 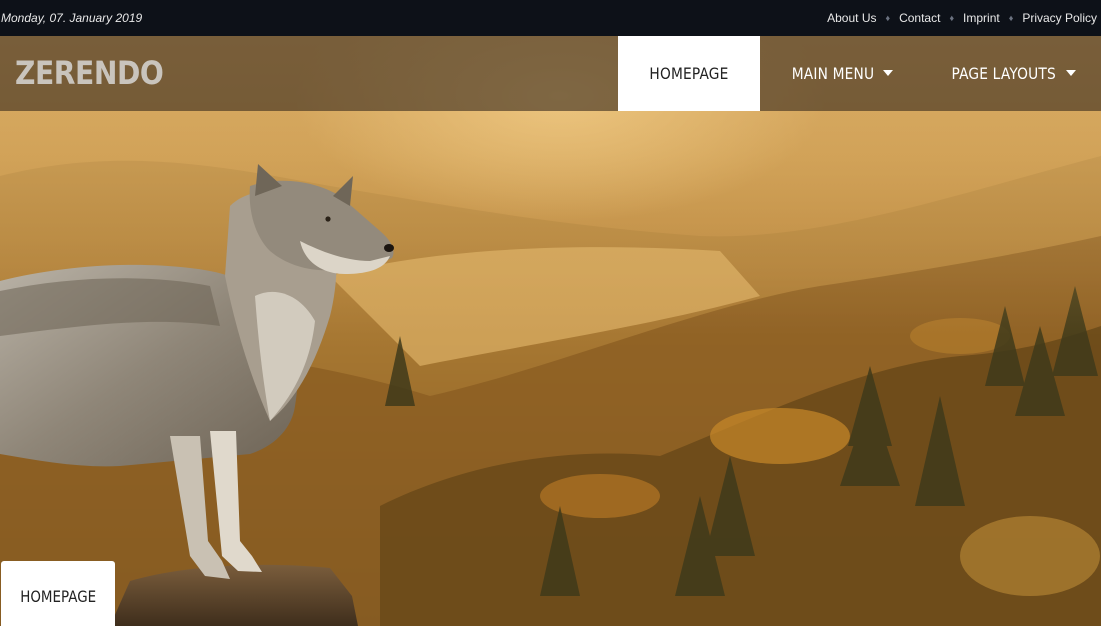 I want to click on nav-item-homepage: HOMEPAGE, so click(x=688, y=73).